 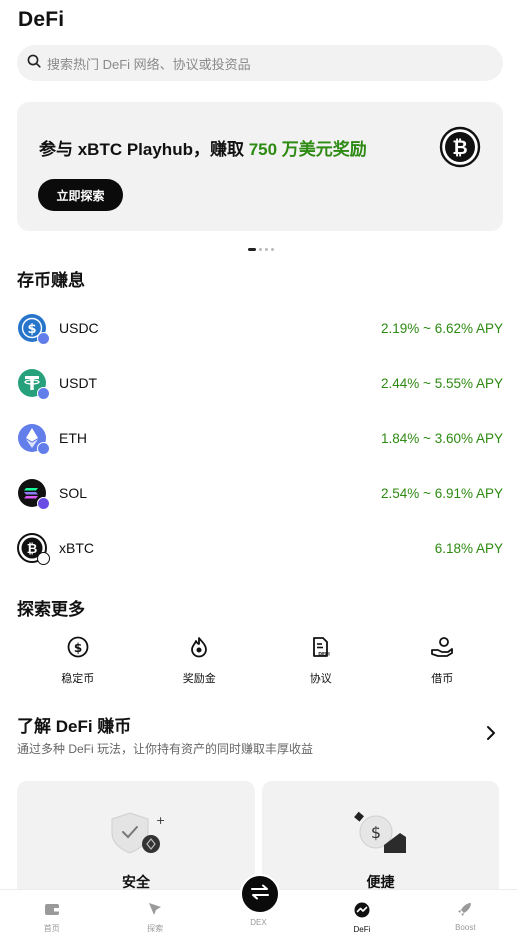 I want to click on xbtc-icon: ₿, so click(x=33, y=549).